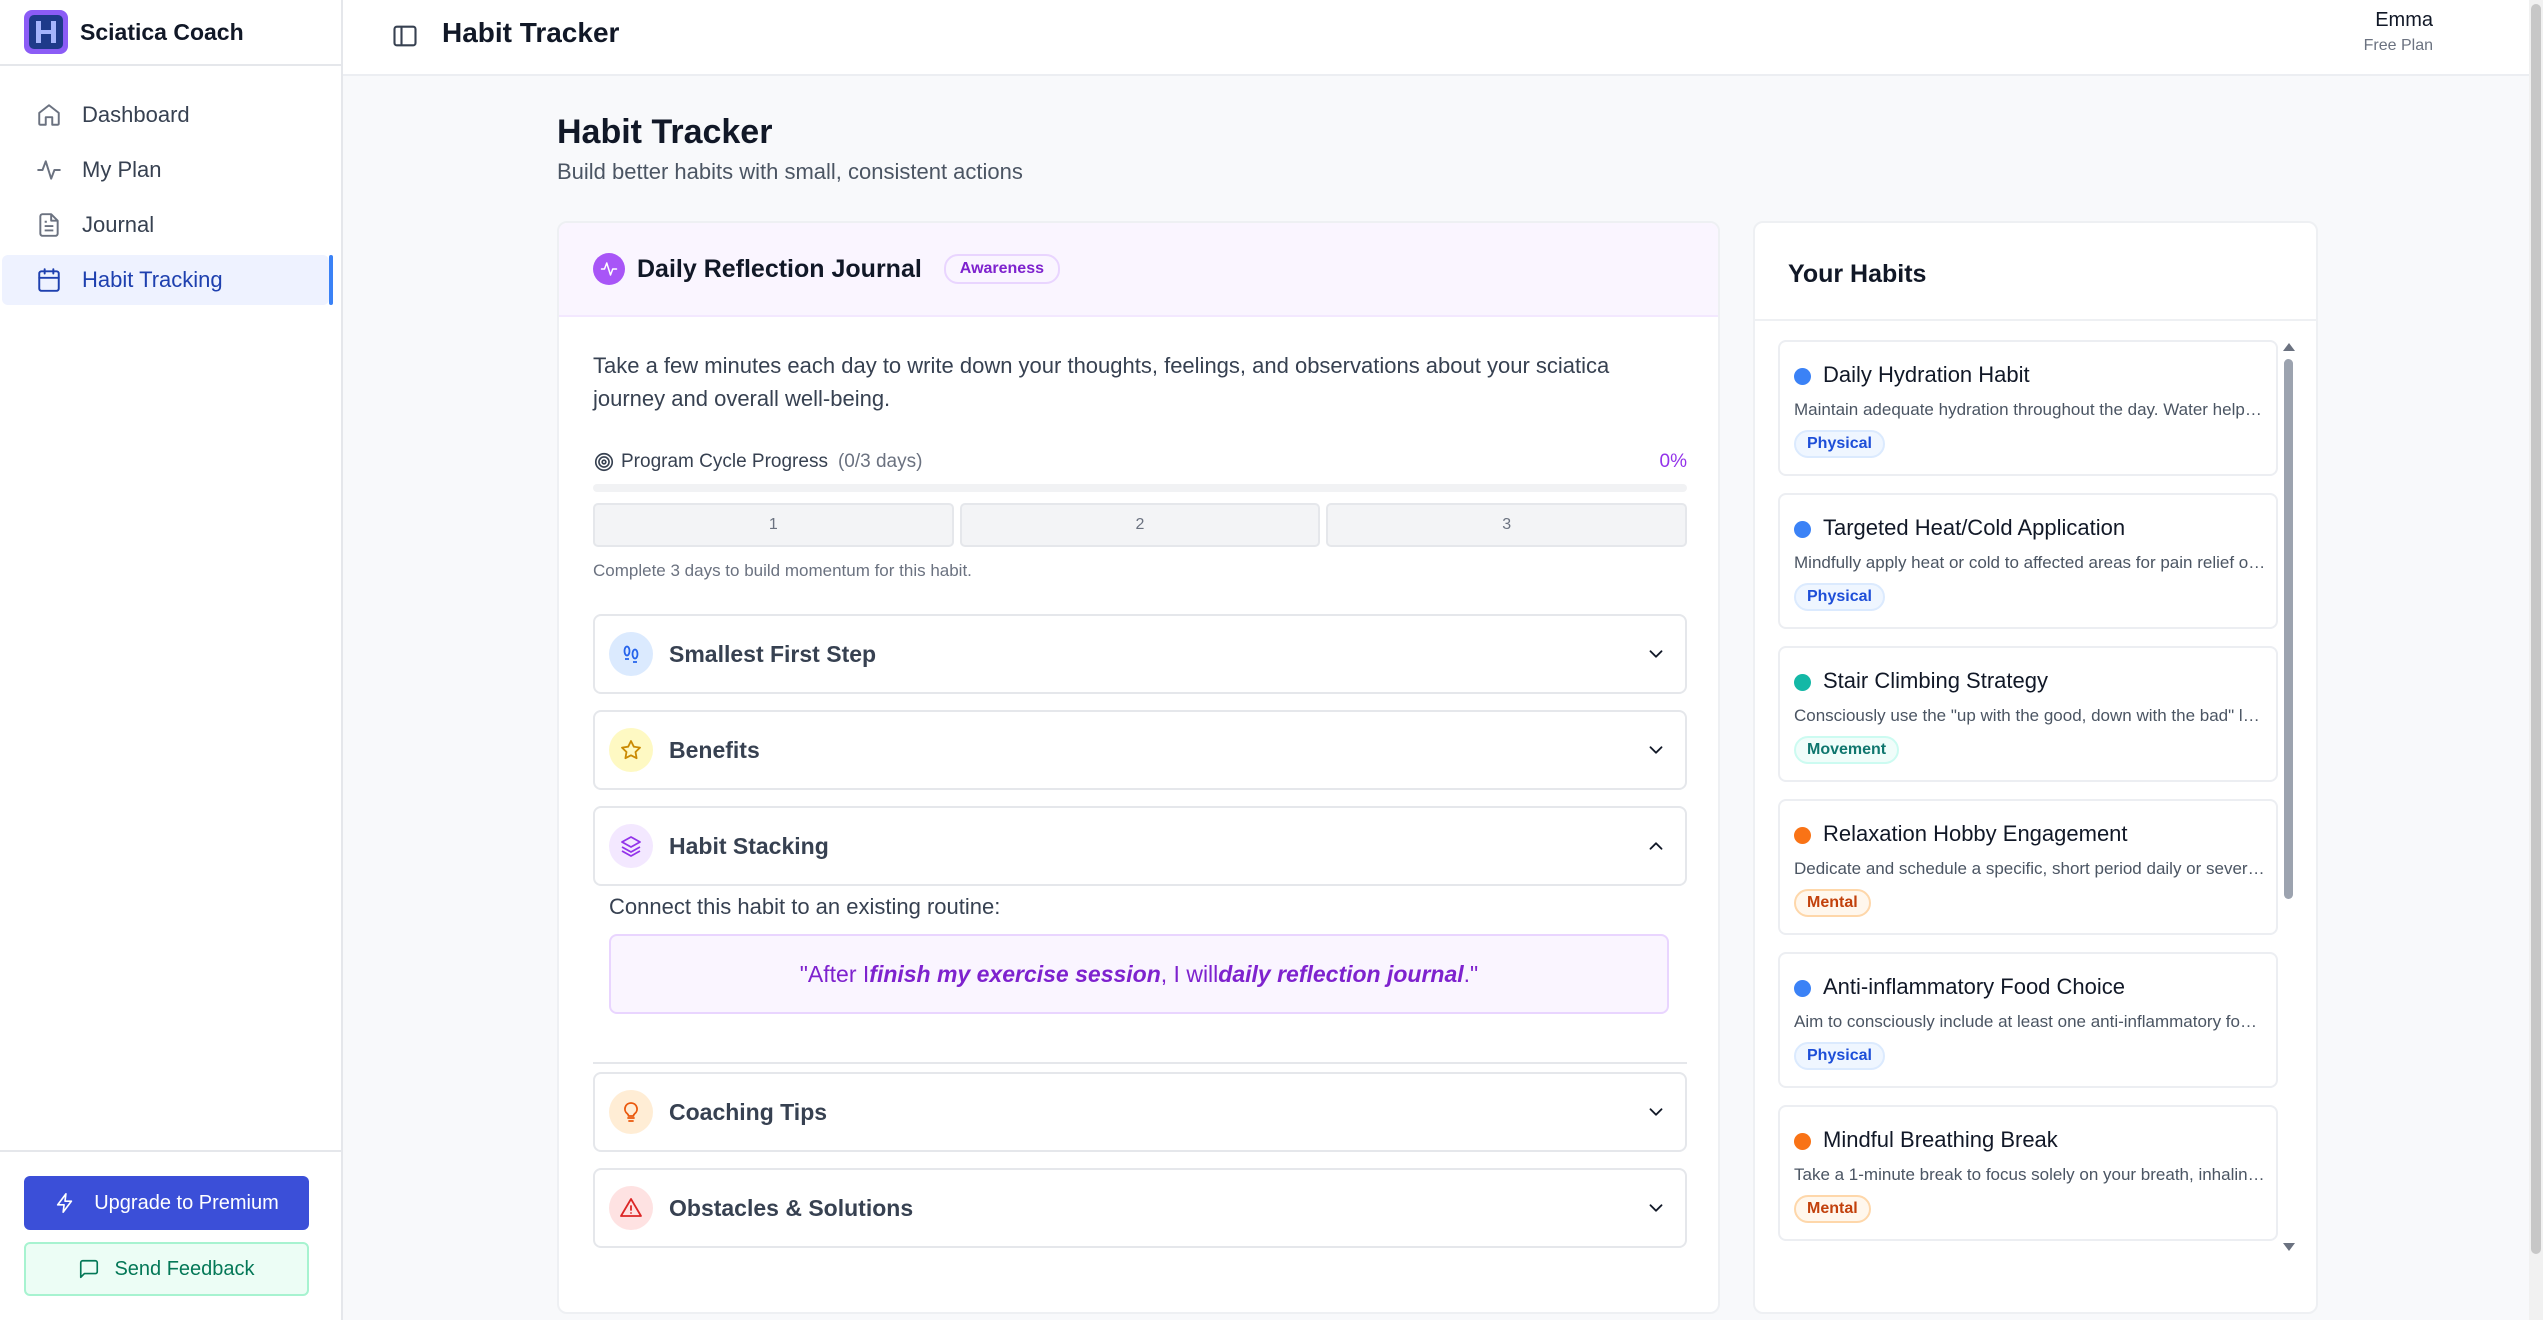 This screenshot has height=1320, width=2543. Describe the element at coordinates (118, 224) in the screenshot. I see `sidebar-item-label: Journal` at that location.